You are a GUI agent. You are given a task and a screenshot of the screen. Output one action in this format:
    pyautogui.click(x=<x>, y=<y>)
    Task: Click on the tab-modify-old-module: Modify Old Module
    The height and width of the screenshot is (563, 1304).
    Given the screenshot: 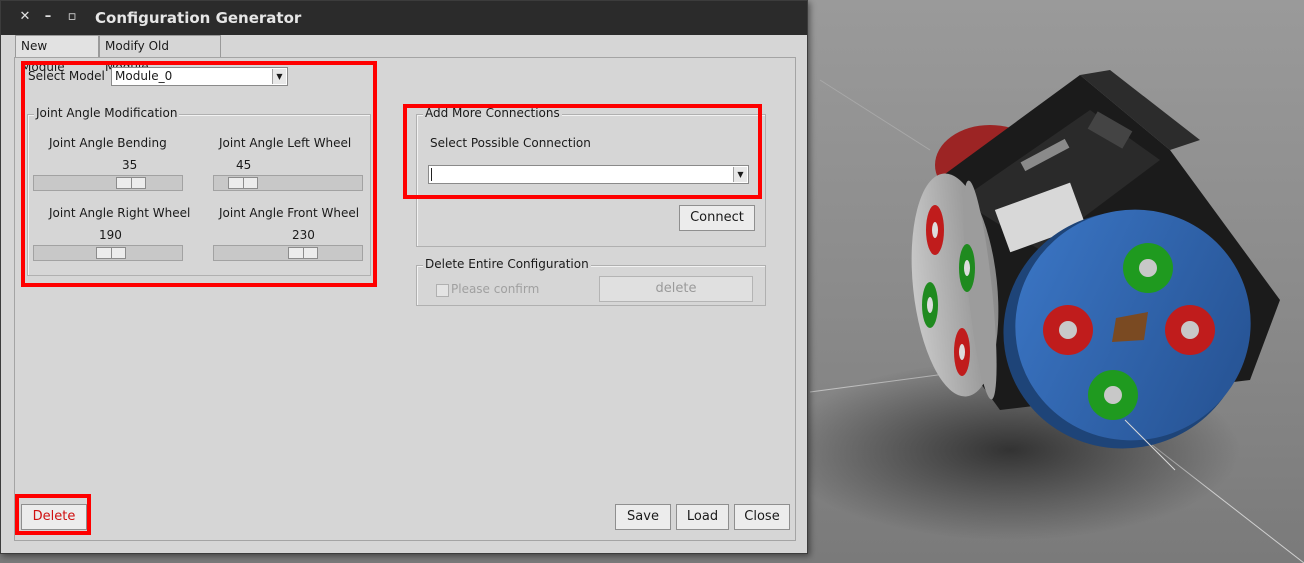 What is the action you would take?
    pyautogui.click(x=160, y=54)
    